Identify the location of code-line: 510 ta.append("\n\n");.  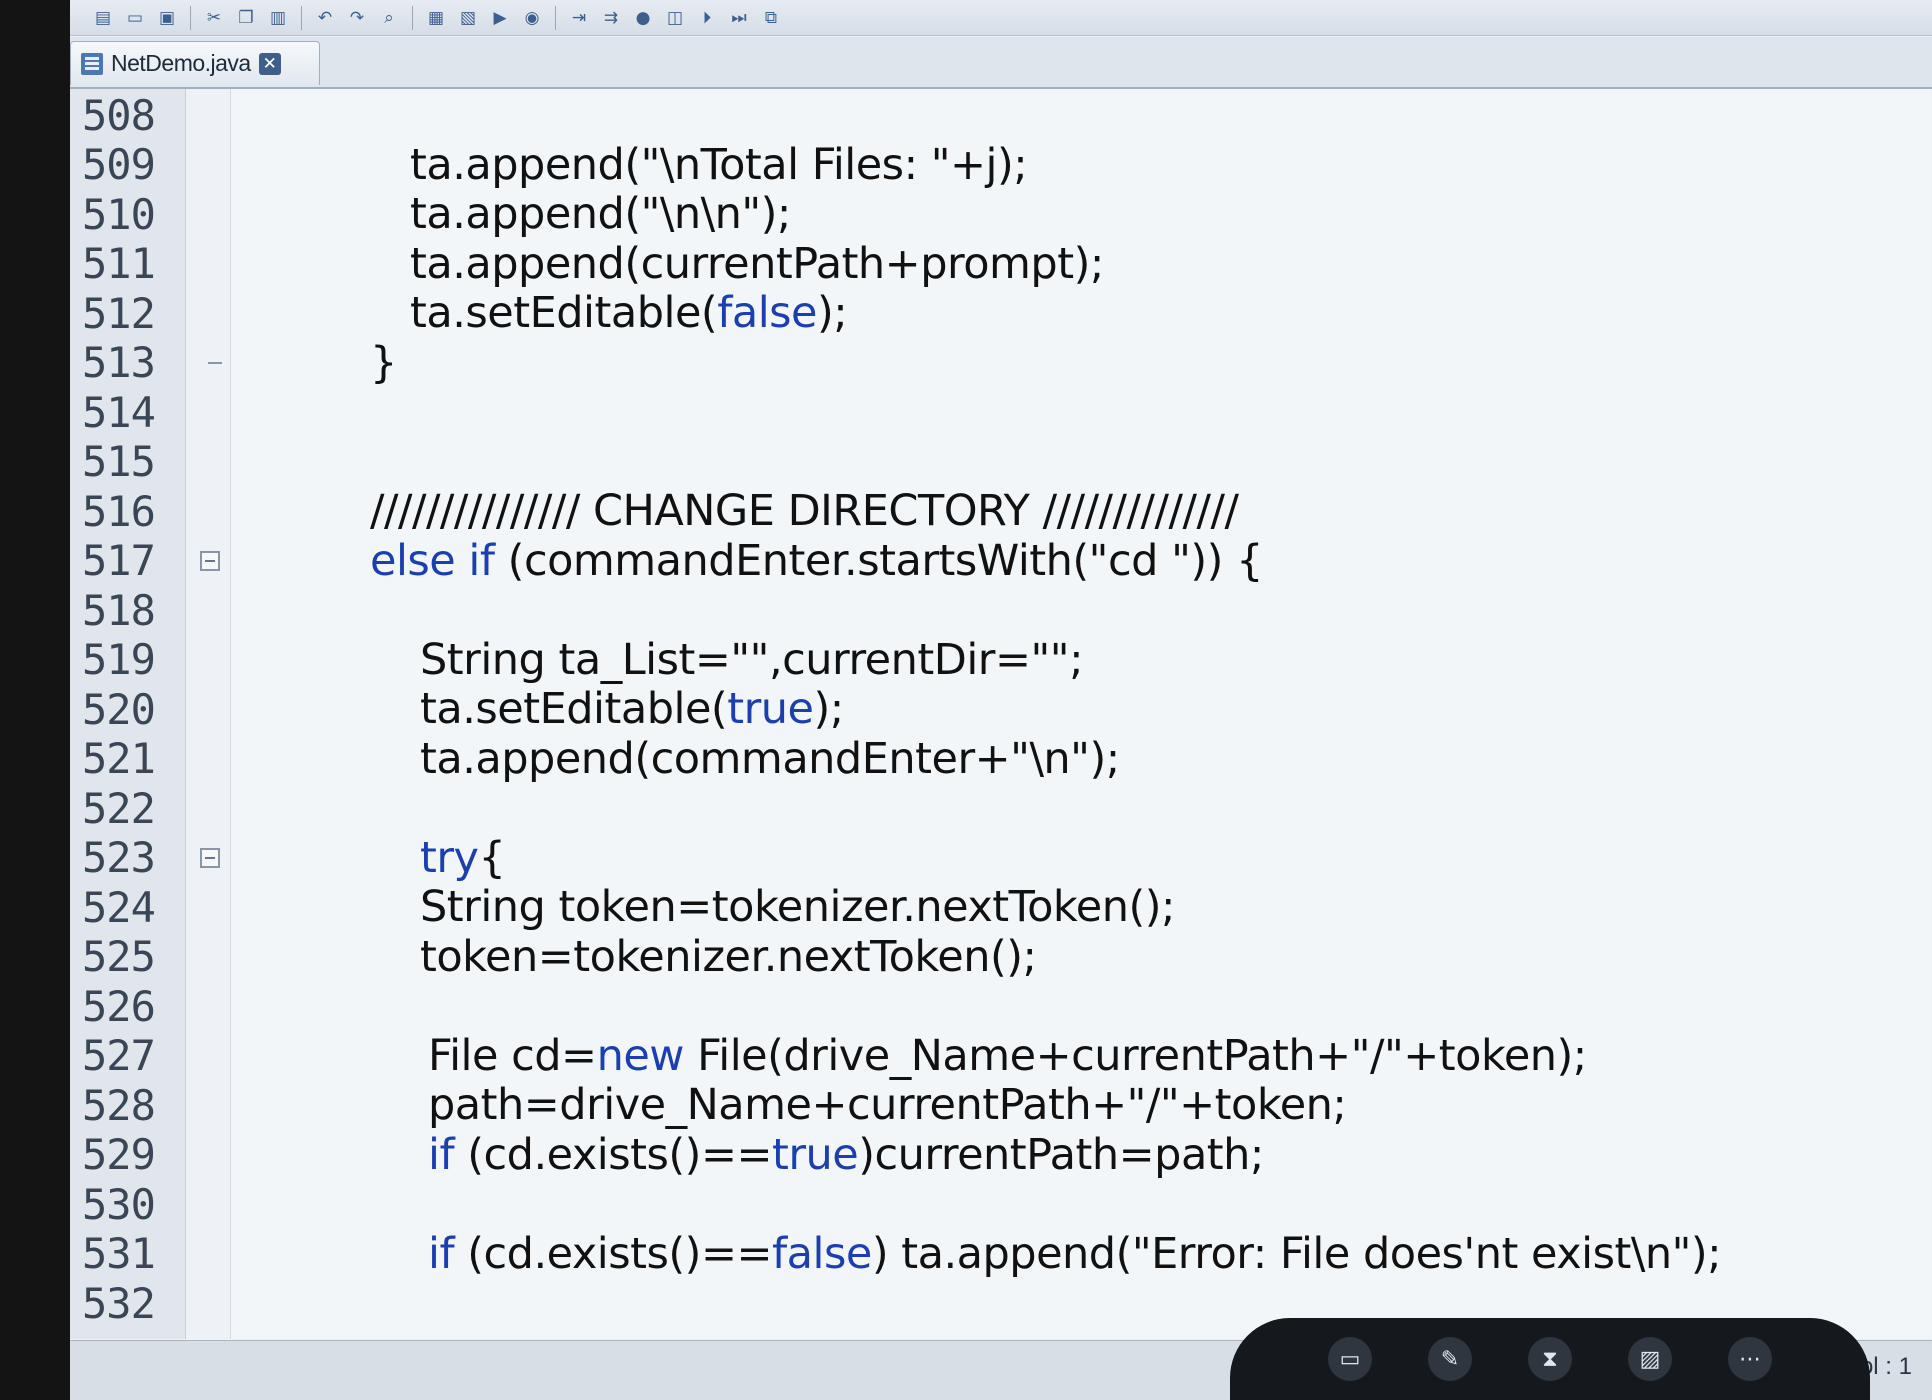
(1001, 214).